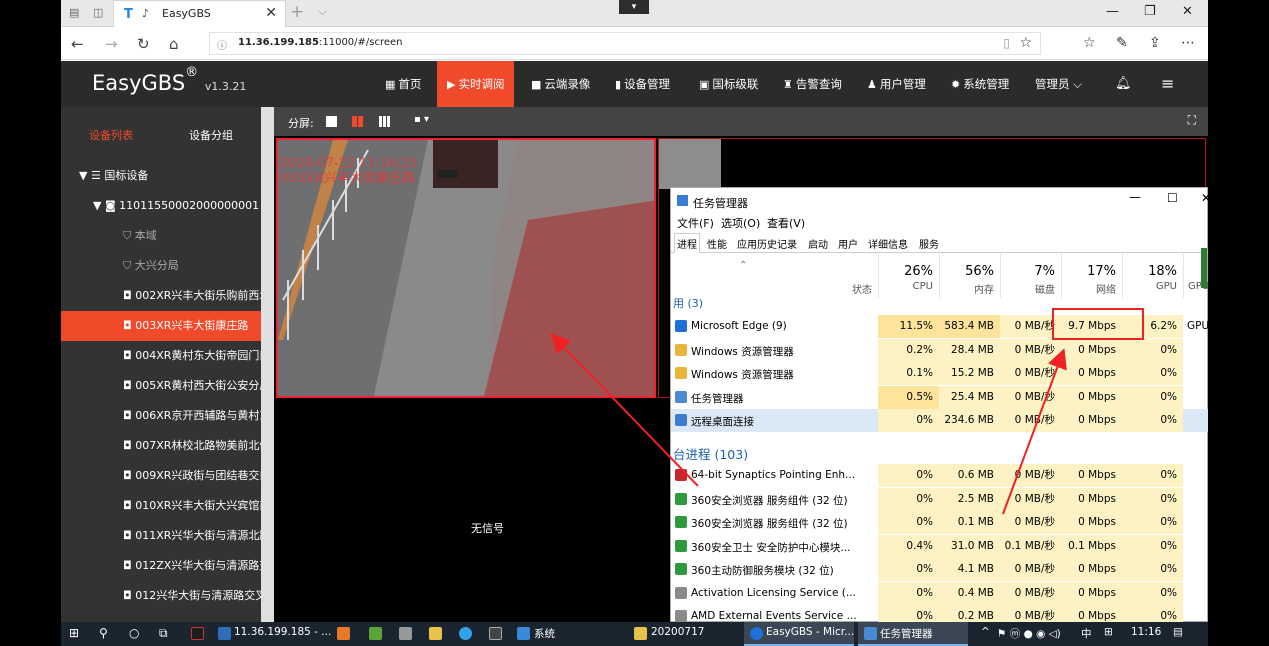  What do you see at coordinates (980, 84) in the screenshot?
I see `nav-system-management: ✹ 系统管理` at bounding box center [980, 84].